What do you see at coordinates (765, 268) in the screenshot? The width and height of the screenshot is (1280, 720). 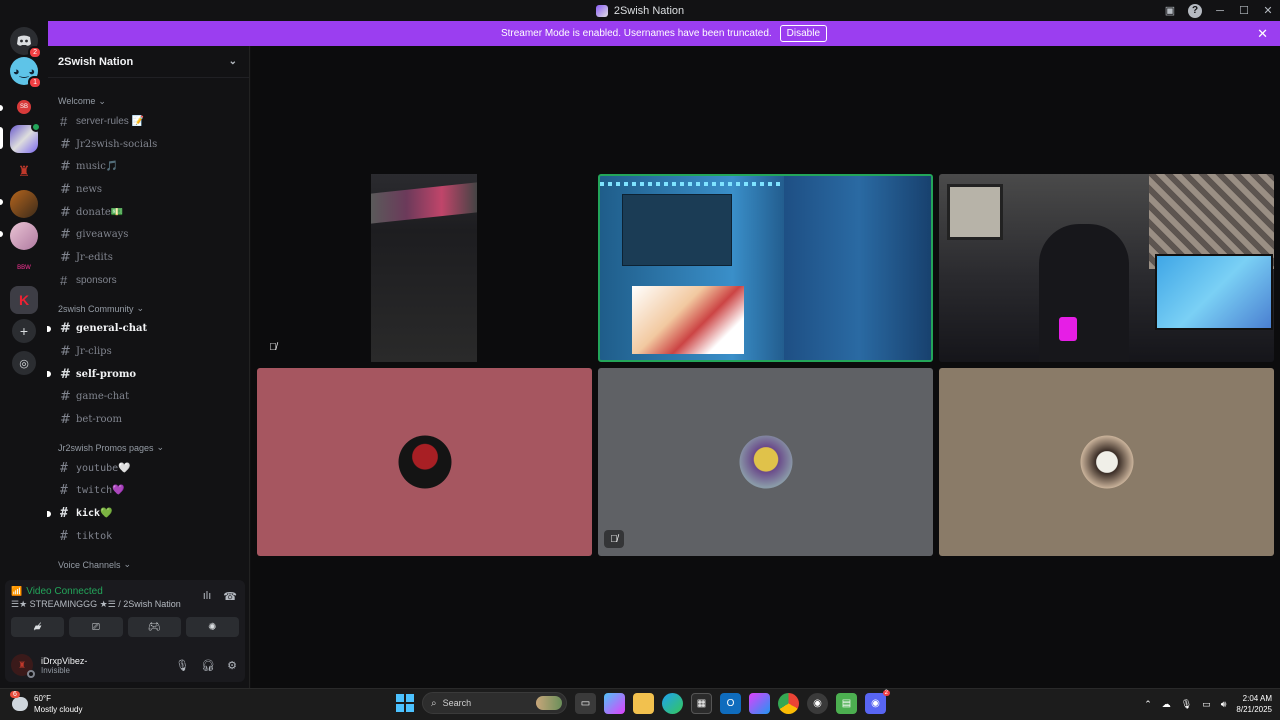 I see `video-tile-speaking` at bounding box center [765, 268].